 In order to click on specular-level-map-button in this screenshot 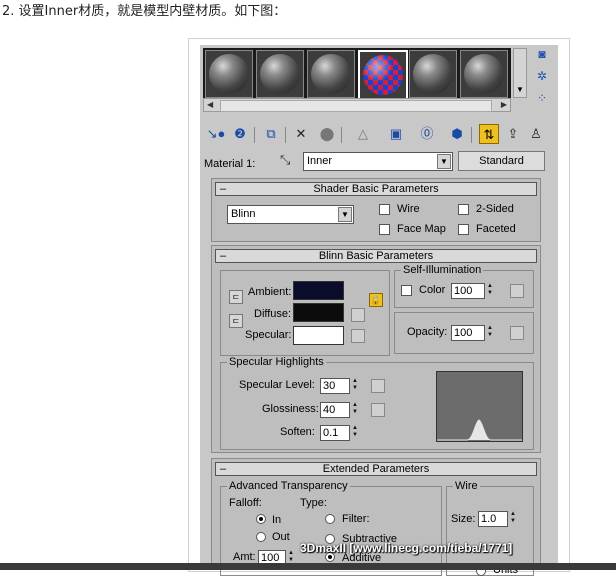, I will do `click(378, 386)`.